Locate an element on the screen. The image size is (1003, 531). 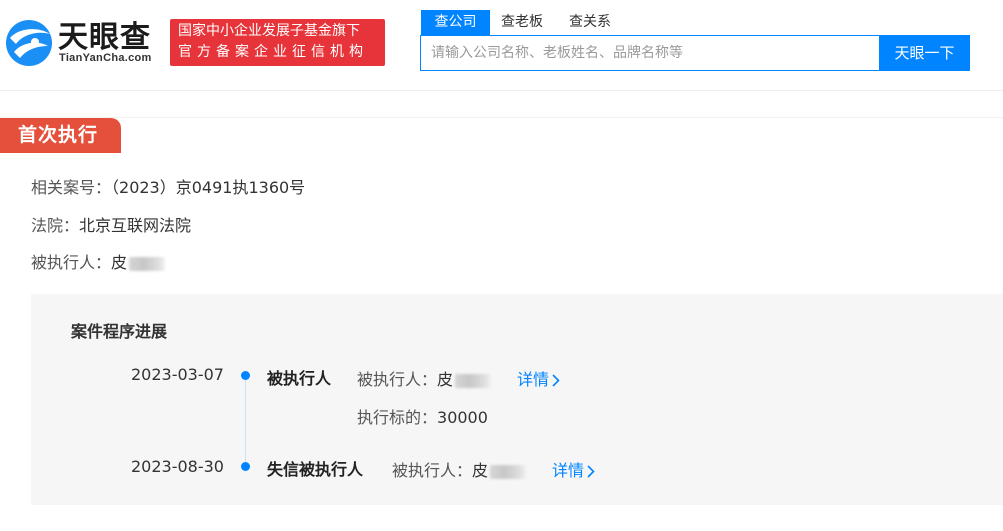
event-date: 2023-08-30 is located at coordinates (177, 466).